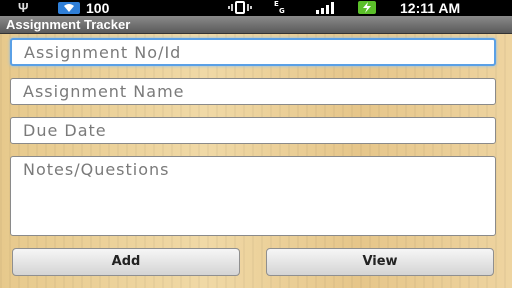 The height and width of the screenshot is (288, 512). I want to click on usb-icon: Ψ, so click(23, 7).